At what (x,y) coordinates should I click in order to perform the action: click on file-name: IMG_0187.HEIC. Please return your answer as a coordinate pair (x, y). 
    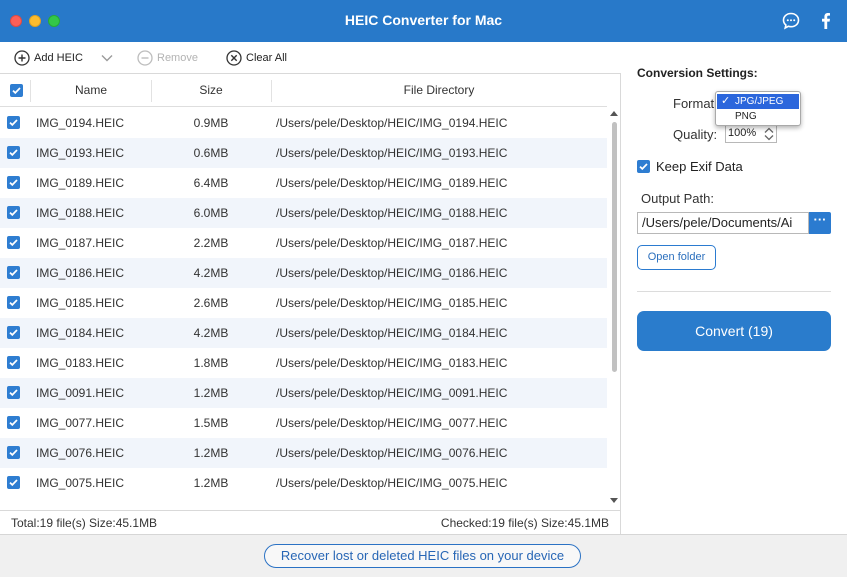
    Looking at the image, I should click on (80, 243).